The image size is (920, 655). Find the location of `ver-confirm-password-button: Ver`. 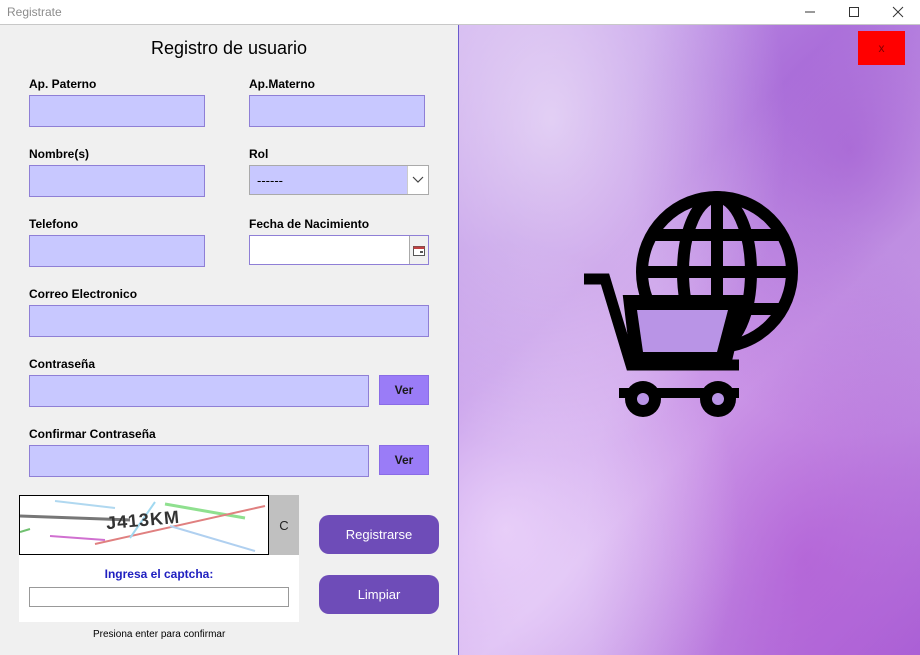

ver-confirm-password-button: Ver is located at coordinates (404, 460).